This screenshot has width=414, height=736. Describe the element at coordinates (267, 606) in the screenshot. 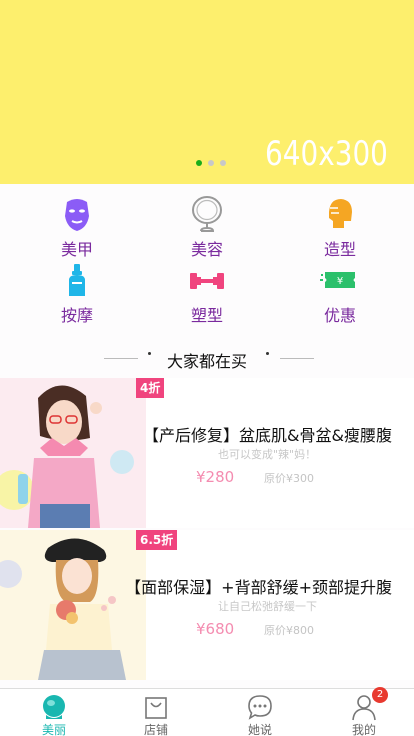

I see `product-subtitle: 让自己松弛舒缓一下` at that location.